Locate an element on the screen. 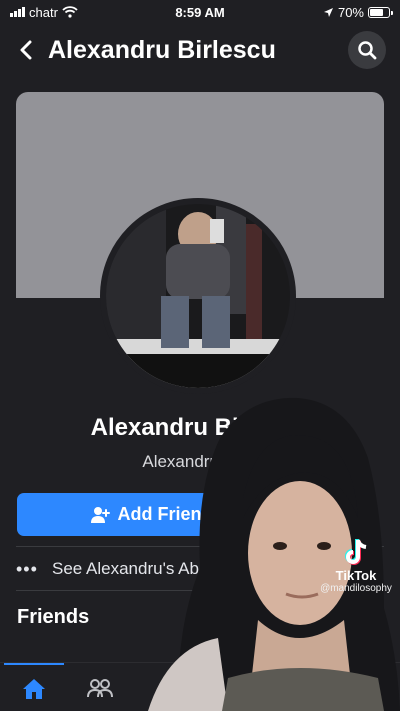 The height and width of the screenshot is (711, 400). back-button is located at coordinates (26, 50).